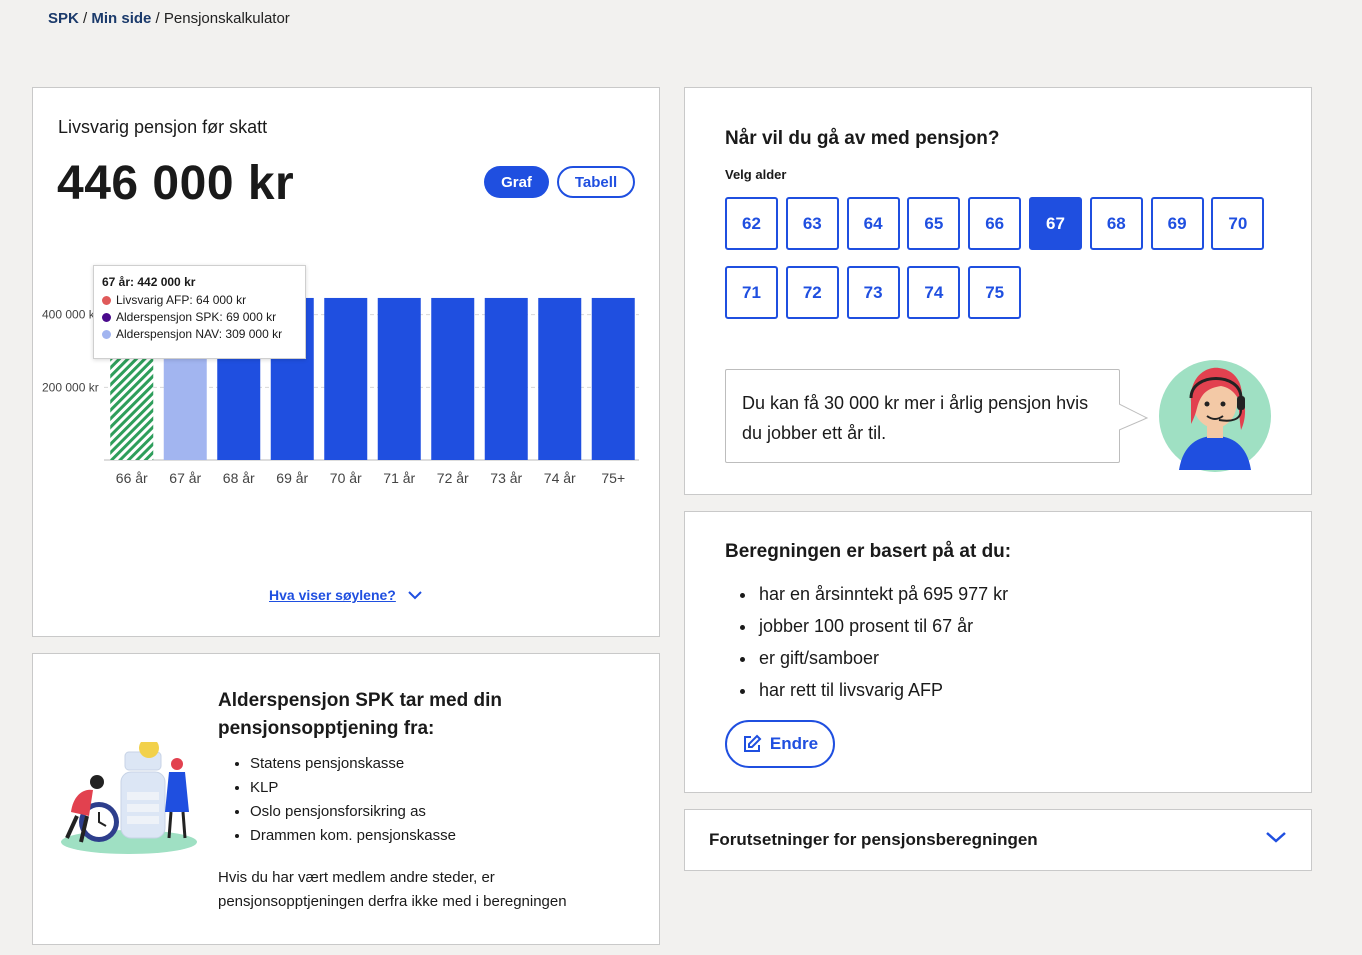  I want to click on breadcrumb-spk: SPK, so click(63, 18).